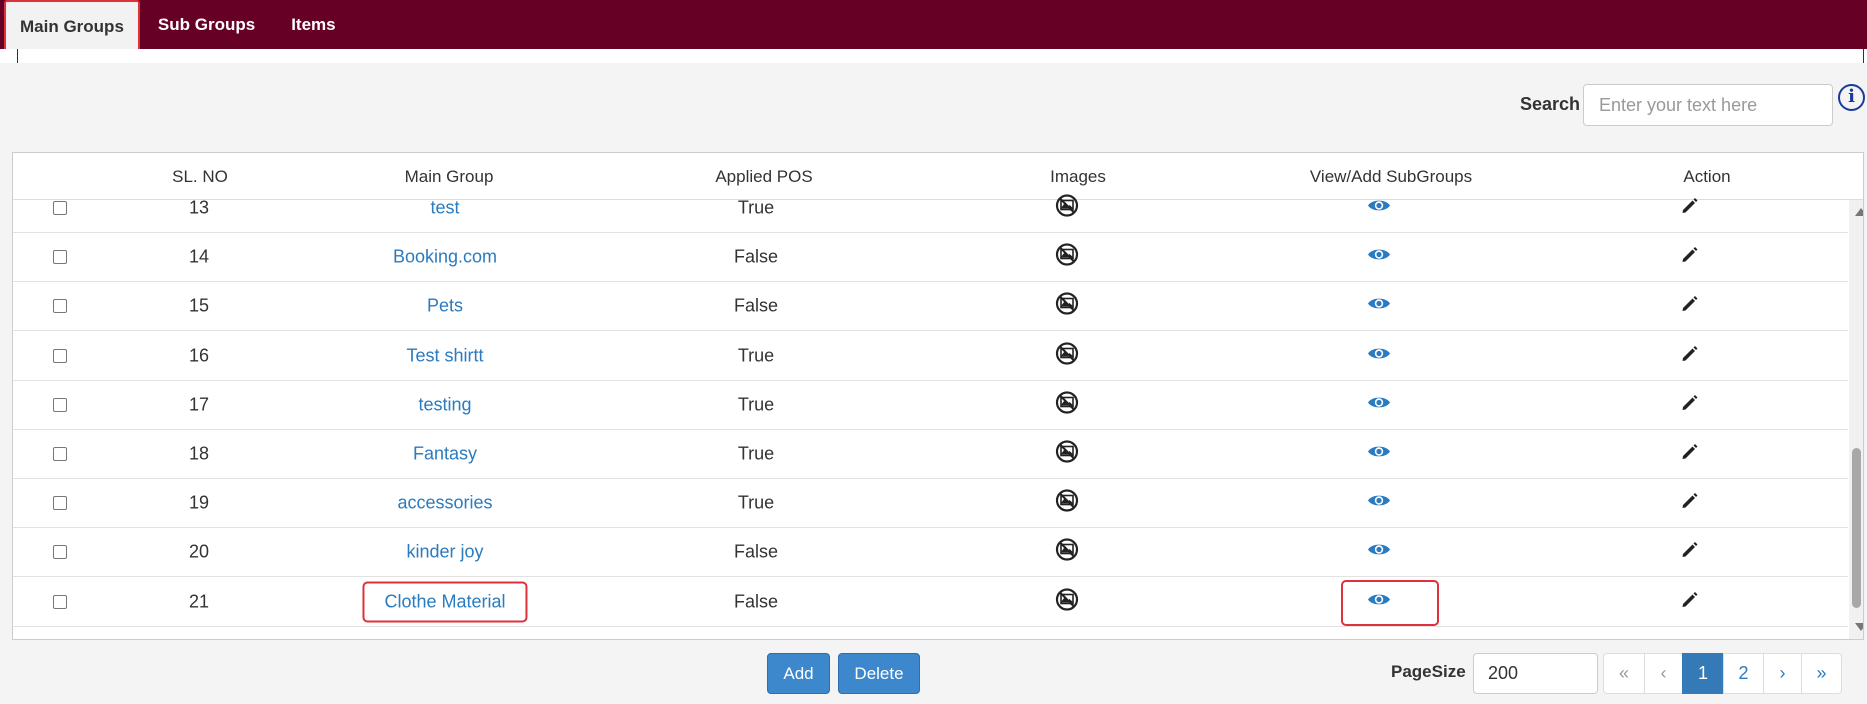 The image size is (1867, 704). What do you see at coordinates (444, 355) in the screenshot?
I see `main-group-link: Test shirtt` at bounding box center [444, 355].